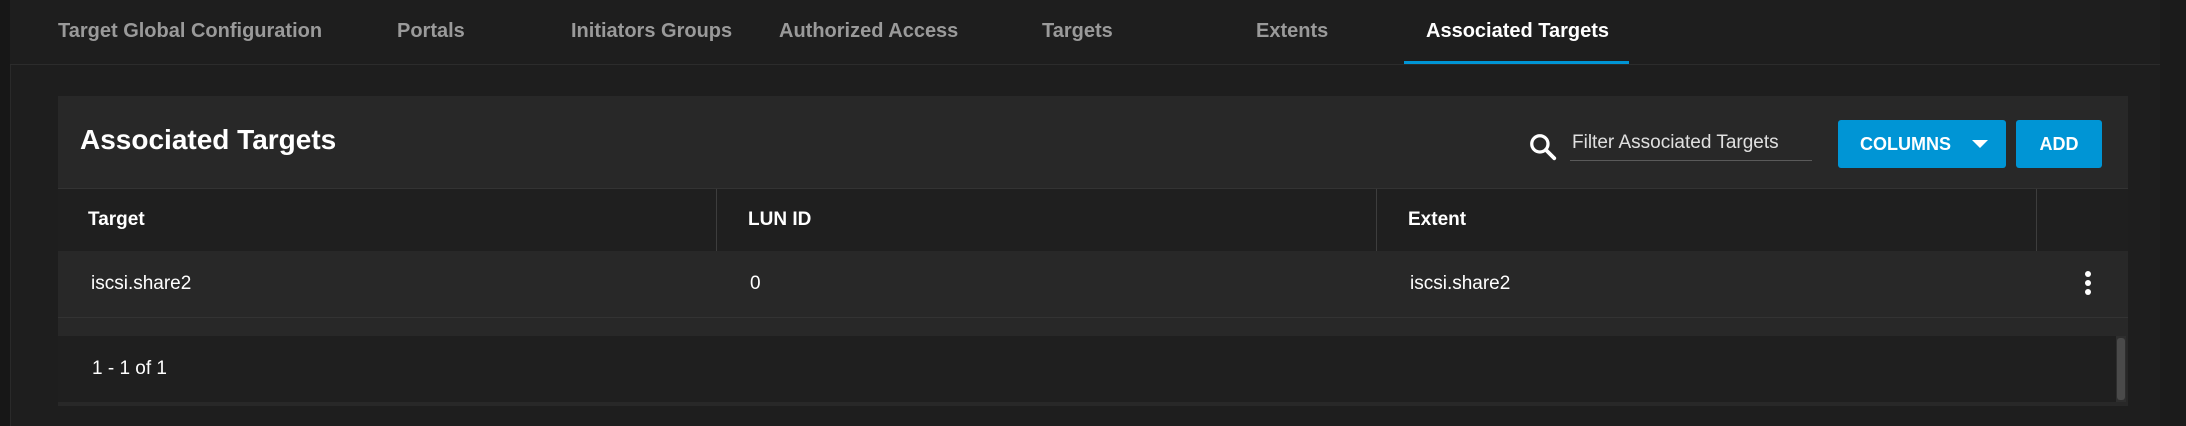 The height and width of the screenshot is (426, 2186). Describe the element at coordinates (1093, 284) in the screenshot. I see `table-row: iscsi.share2 0 iscsi.share2` at that location.